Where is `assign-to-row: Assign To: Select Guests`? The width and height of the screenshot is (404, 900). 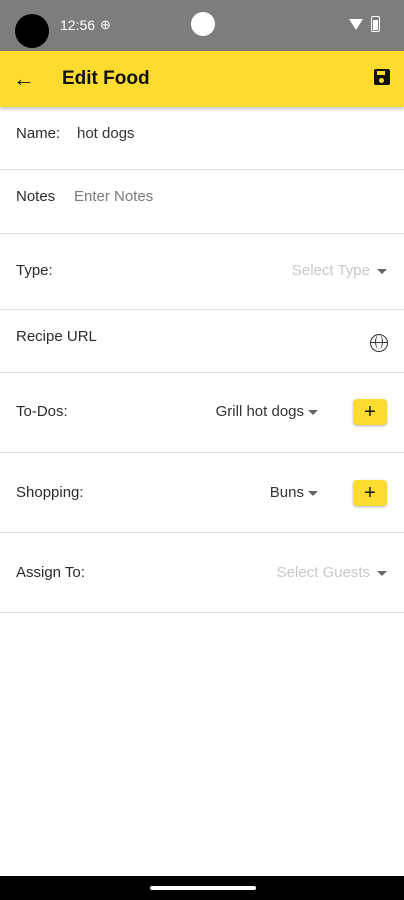 assign-to-row: Assign To: Select Guests is located at coordinates (202, 573).